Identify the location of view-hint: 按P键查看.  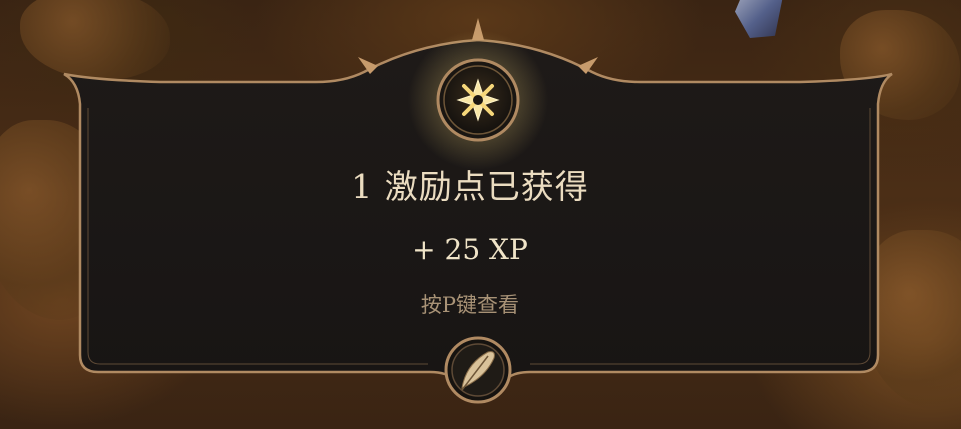
(470, 305).